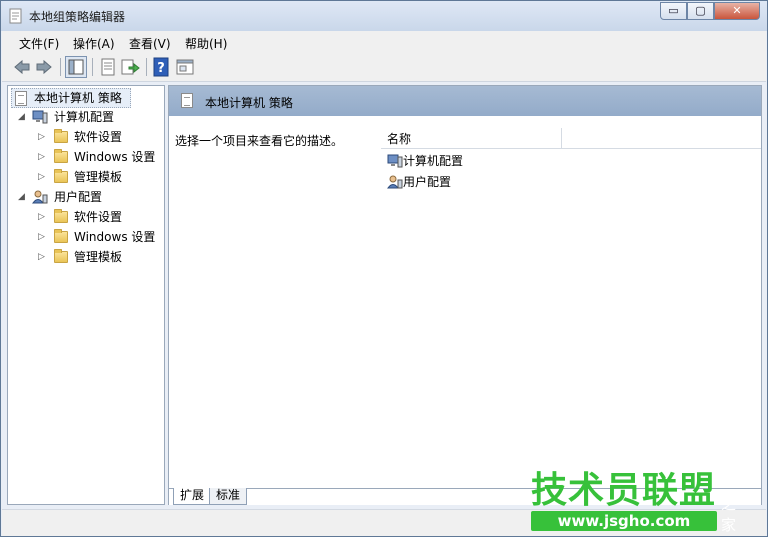 The height and width of the screenshot is (537, 768). I want to click on menu-action: 操作(A), so click(94, 43).